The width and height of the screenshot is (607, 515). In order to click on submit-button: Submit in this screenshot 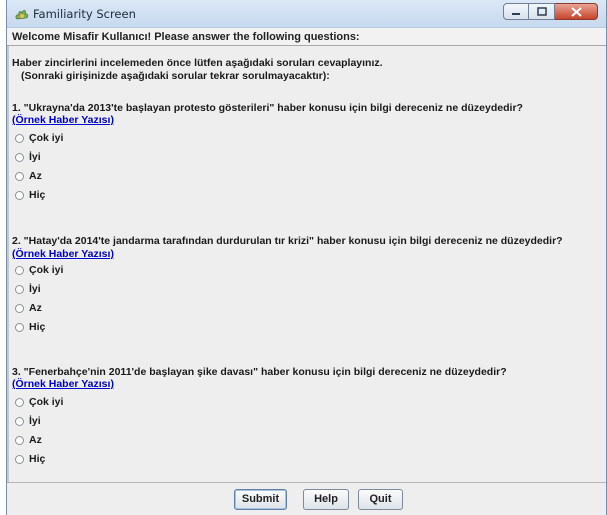, I will do `click(260, 499)`.